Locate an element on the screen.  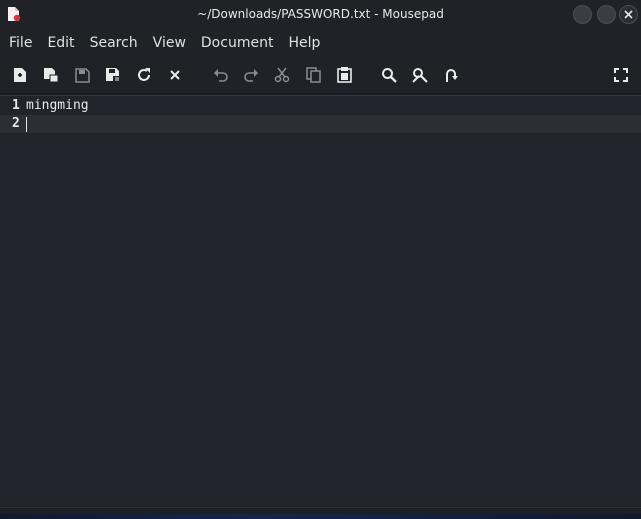
desktop-taskbar-edge is located at coordinates (320, 516).